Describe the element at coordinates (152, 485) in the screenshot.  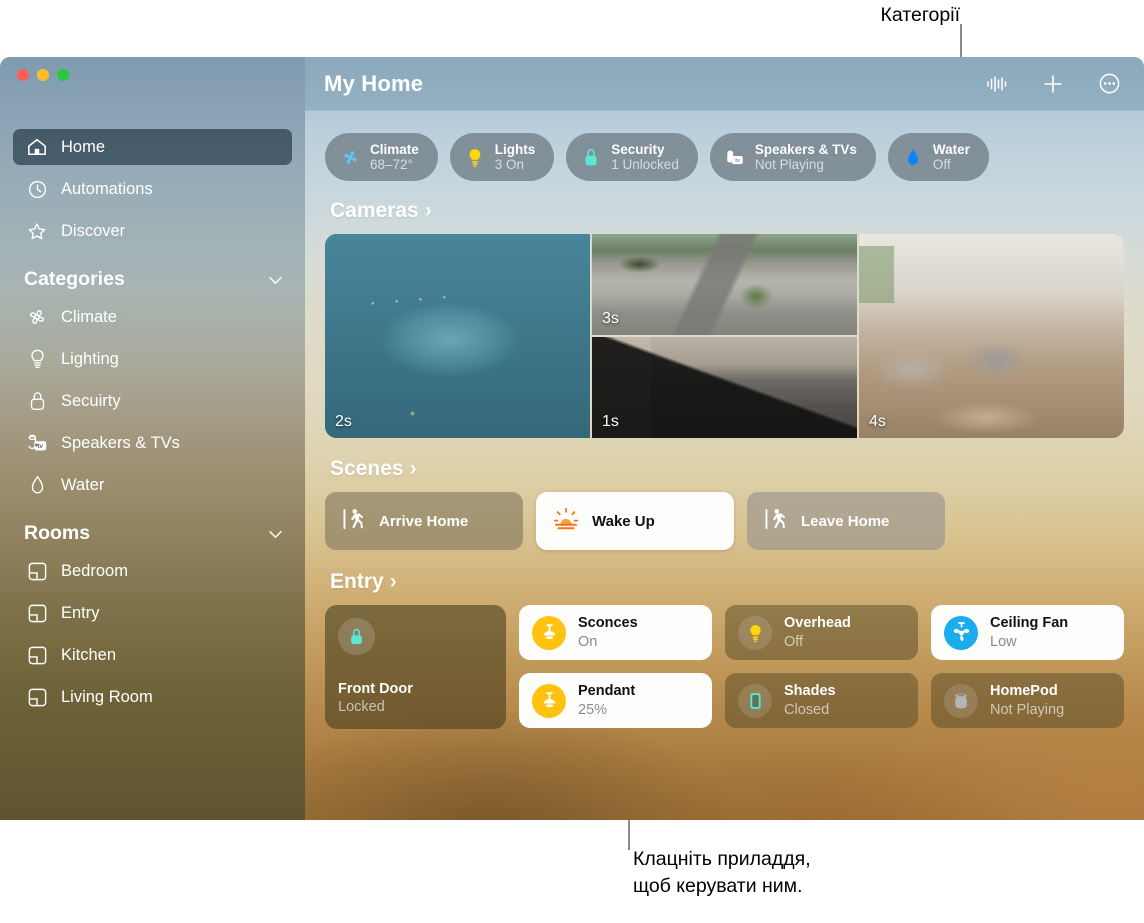
I see `sidebar-item-water: Water` at that location.